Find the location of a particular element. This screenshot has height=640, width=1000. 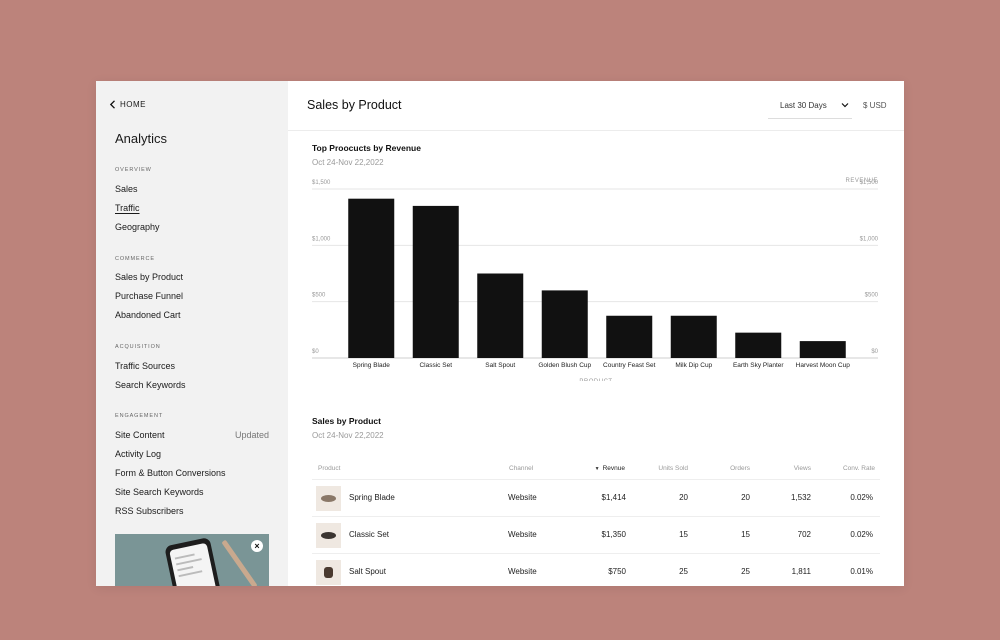

page-title: Sales by Product is located at coordinates (354, 105).